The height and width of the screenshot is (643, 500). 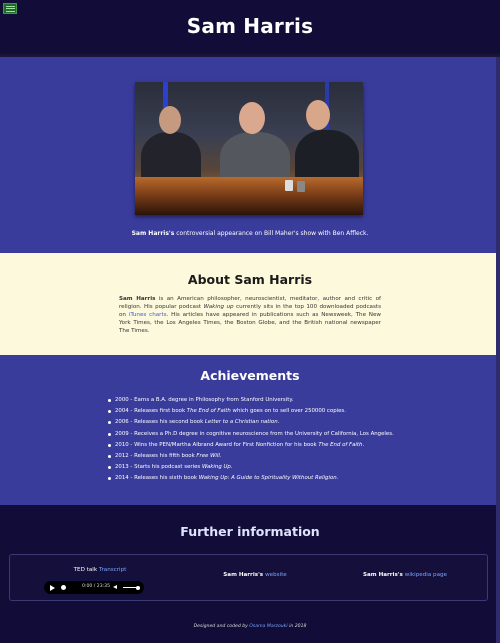 What do you see at coordinates (244, 575) in the screenshot?
I see `website-name: Sam Harris's` at bounding box center [244, 575].